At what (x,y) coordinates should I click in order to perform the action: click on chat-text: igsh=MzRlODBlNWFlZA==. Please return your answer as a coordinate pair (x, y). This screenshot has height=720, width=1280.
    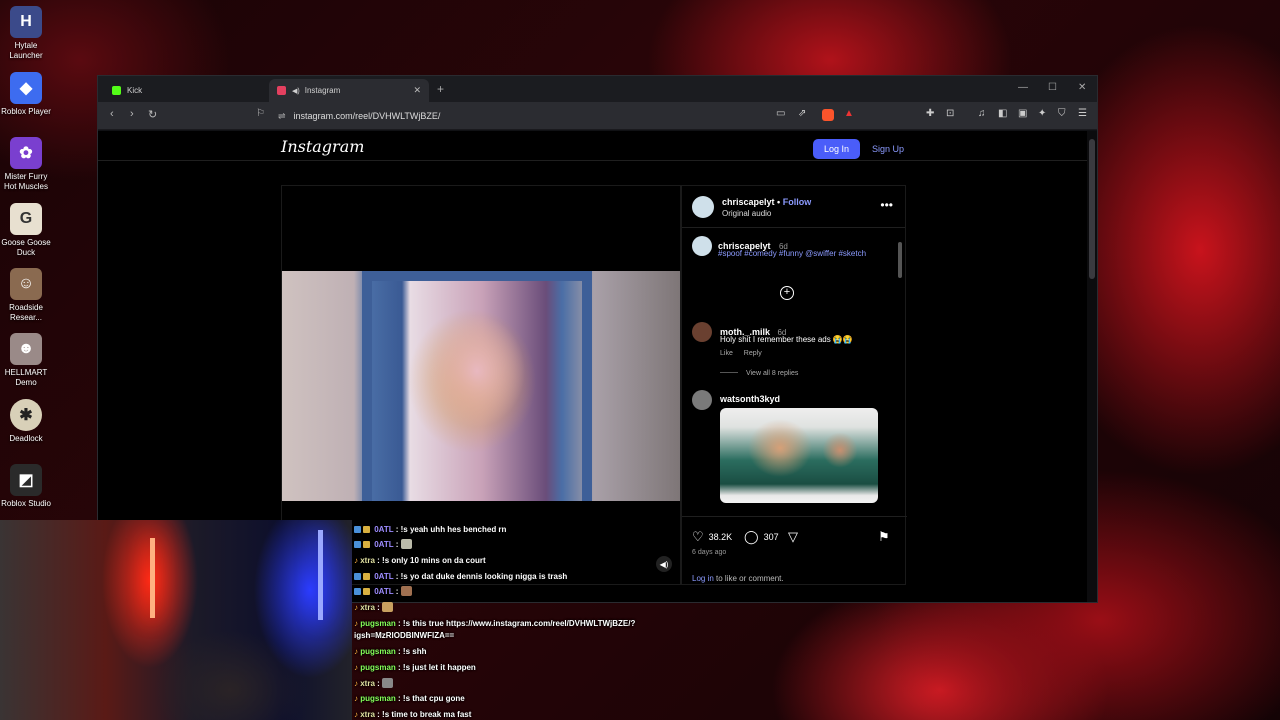
    Looking at the image, I should click on (404, 635).